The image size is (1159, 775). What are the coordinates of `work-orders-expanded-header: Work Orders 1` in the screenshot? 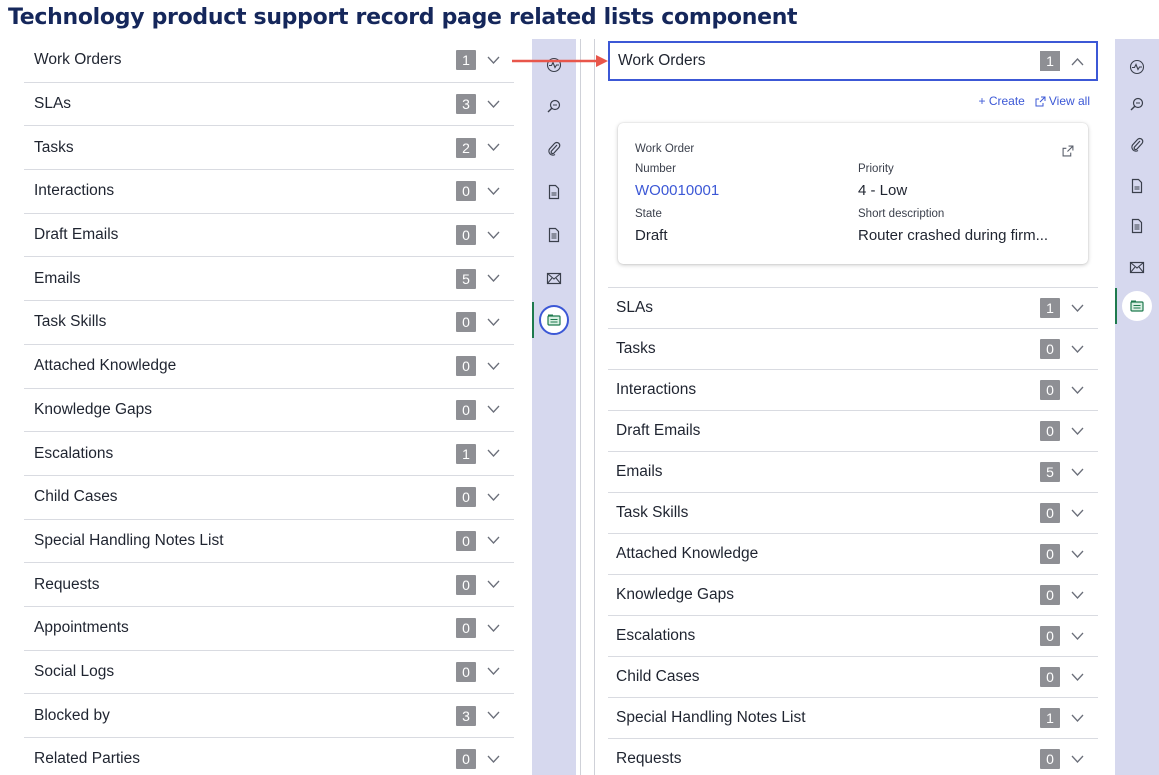 It's located at (853, 61).